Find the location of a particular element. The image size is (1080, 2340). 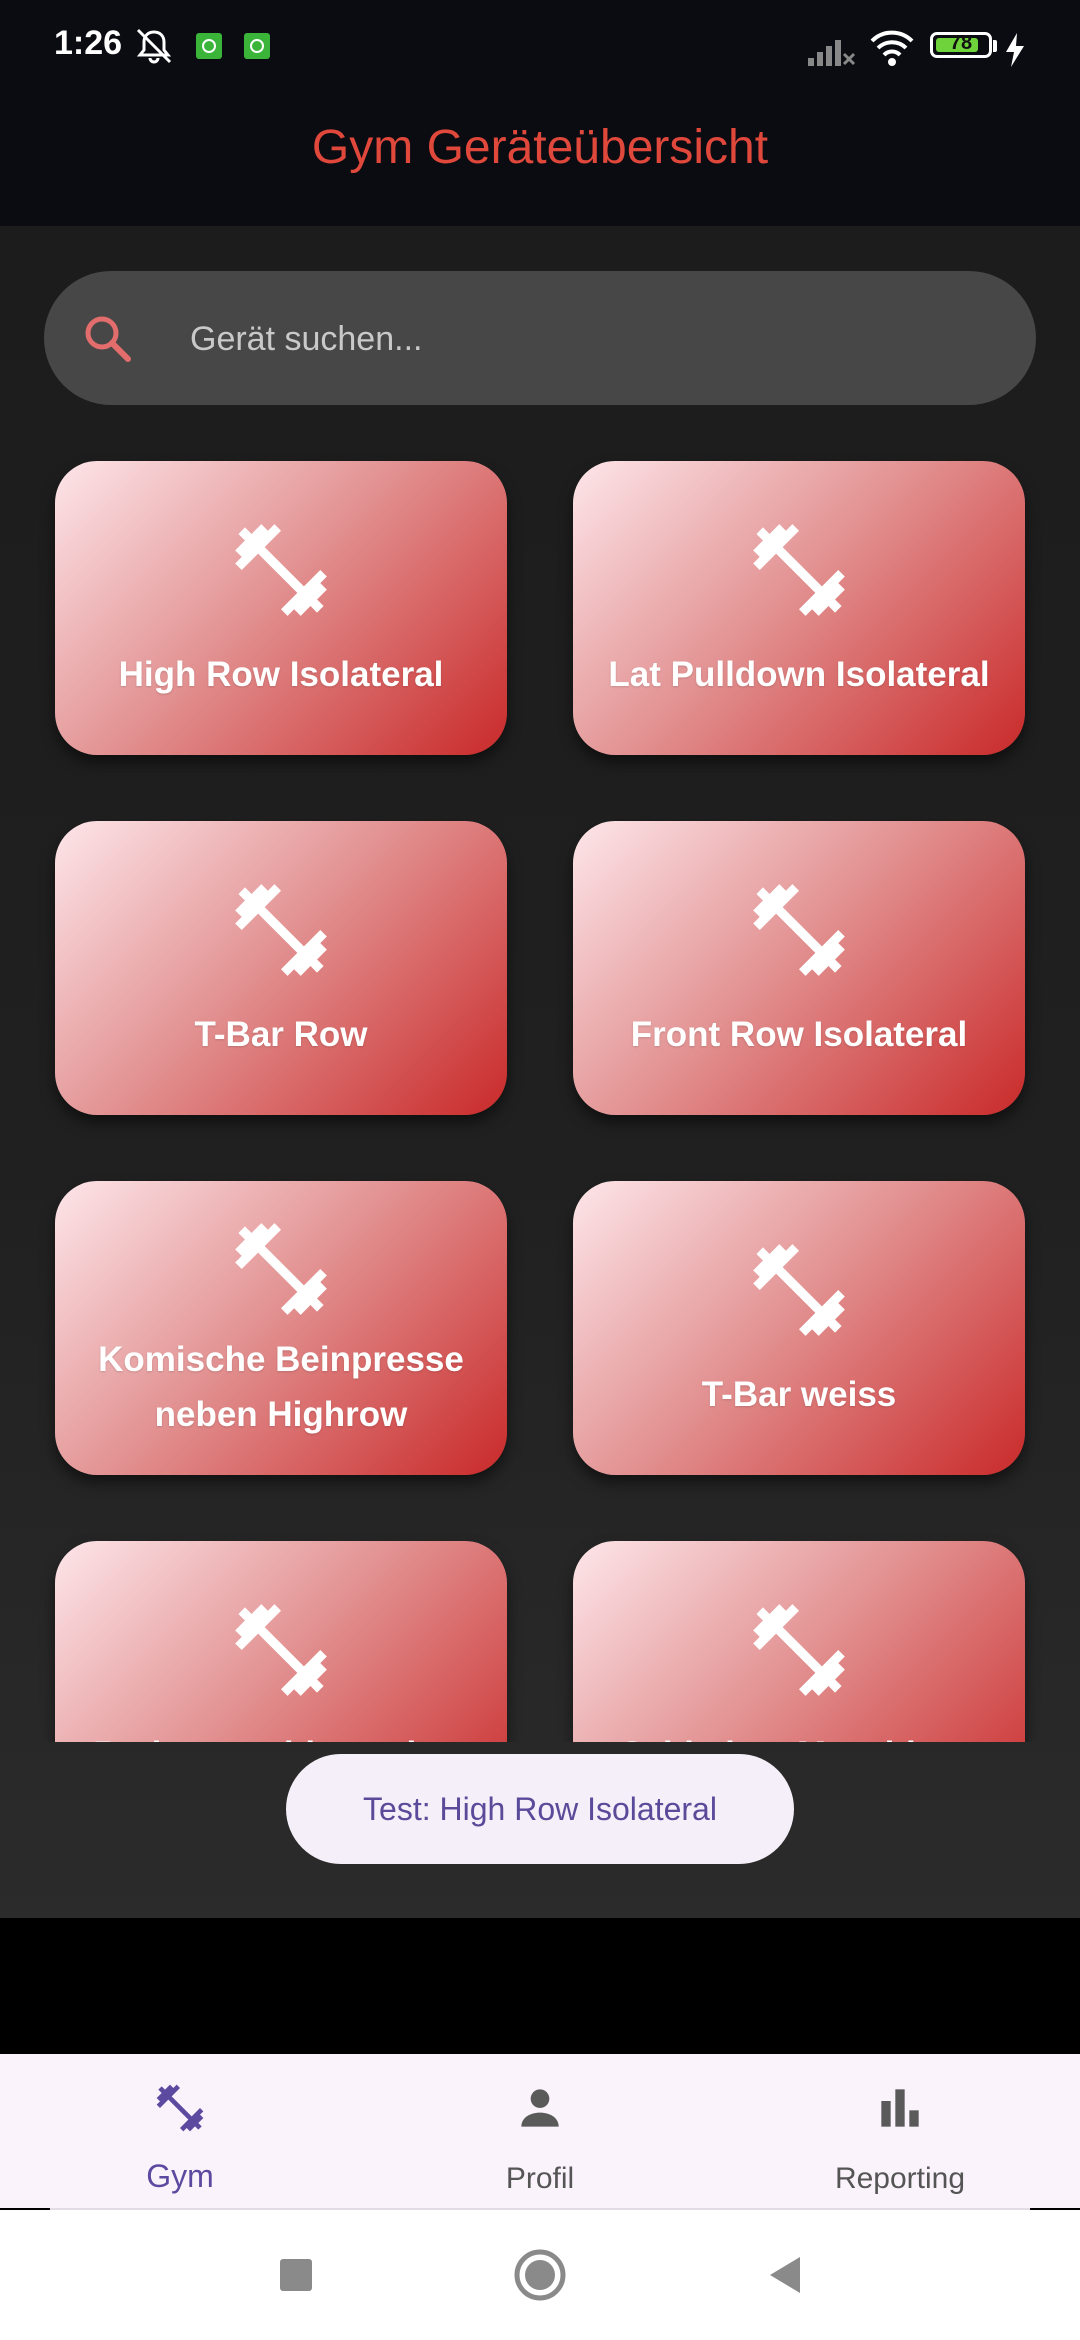

device-card: Komische Beinpresse neben Highrow is located at coordinates (281, 1328).